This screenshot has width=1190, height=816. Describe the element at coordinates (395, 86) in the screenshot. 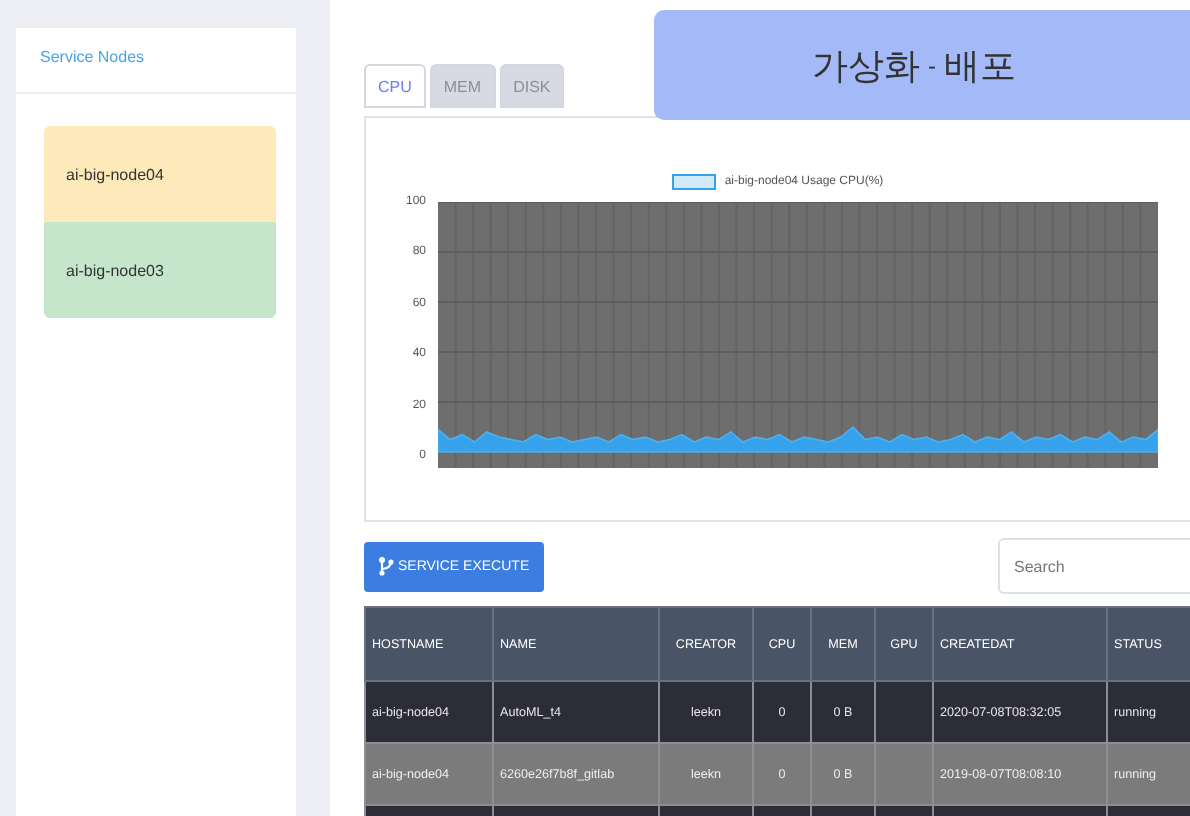

I see `chart-tab: CPU` at that location.